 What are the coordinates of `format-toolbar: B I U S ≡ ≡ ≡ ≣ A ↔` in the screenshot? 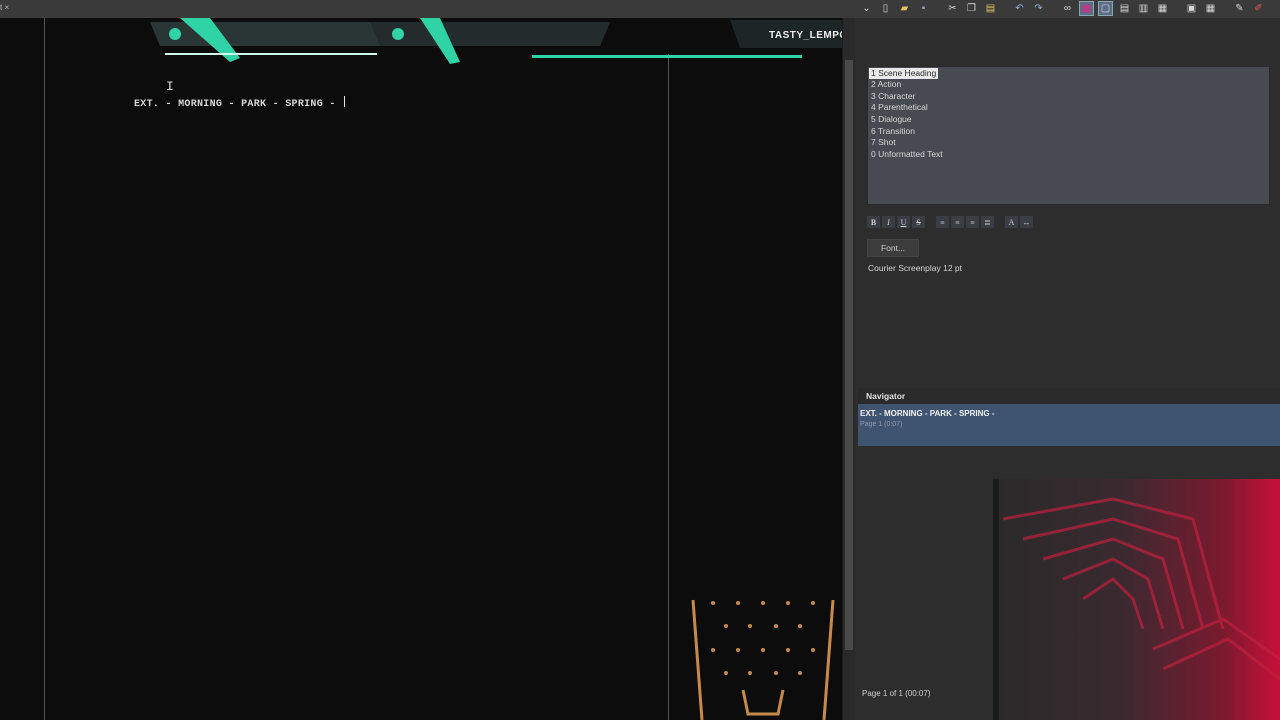 It's located at (950, 222).